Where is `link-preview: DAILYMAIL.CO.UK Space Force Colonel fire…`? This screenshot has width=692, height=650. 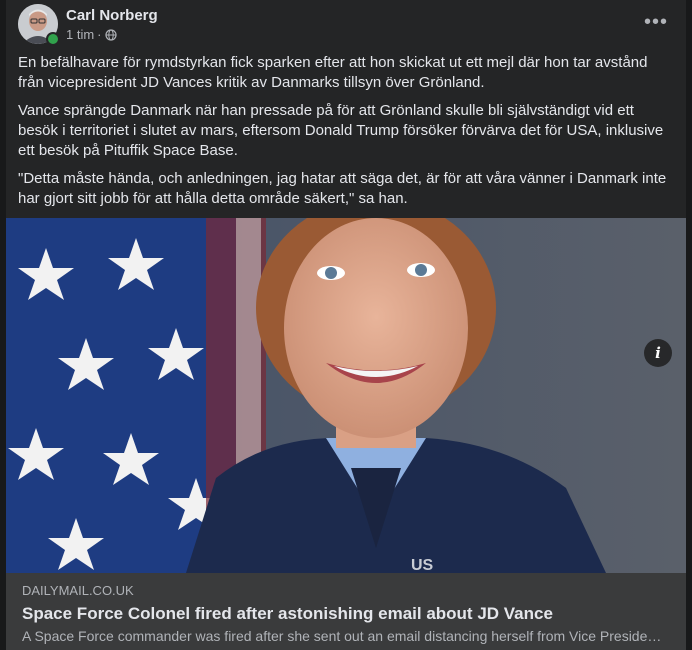 link-preview: DAILYMAIL.CO.UK Space Force Colonel fire… is located at coordinates (346, 611).